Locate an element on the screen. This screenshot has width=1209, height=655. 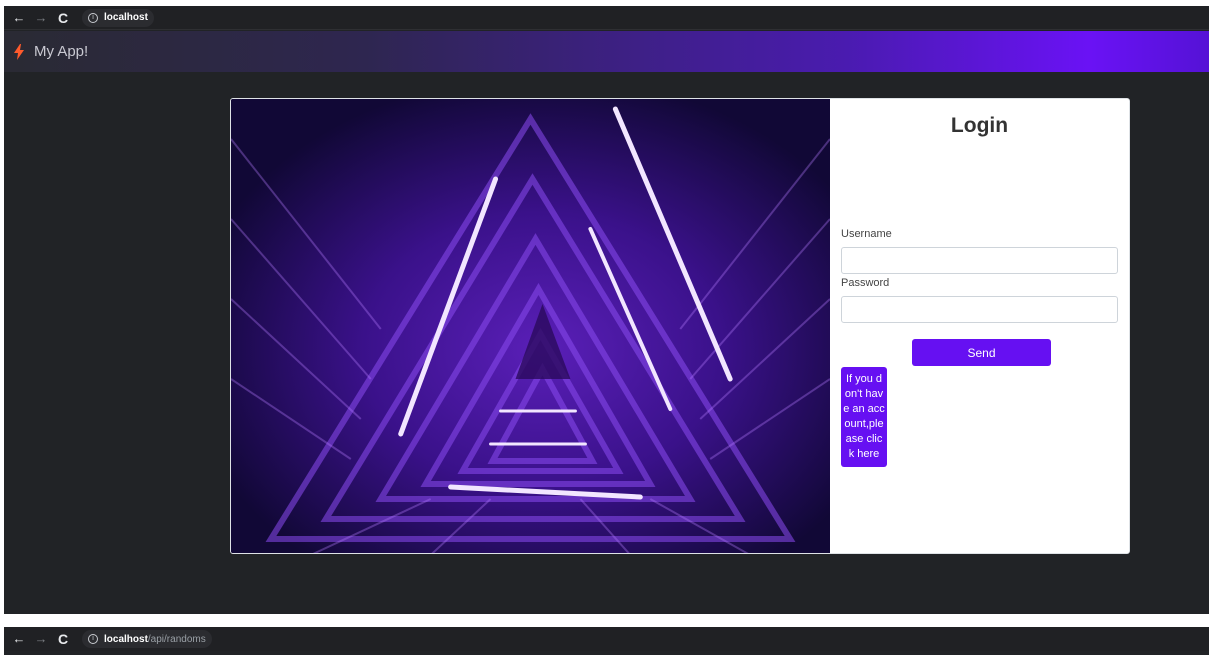
url-field-2: i localhost/api/randoms is located at coordinates (147, 639).